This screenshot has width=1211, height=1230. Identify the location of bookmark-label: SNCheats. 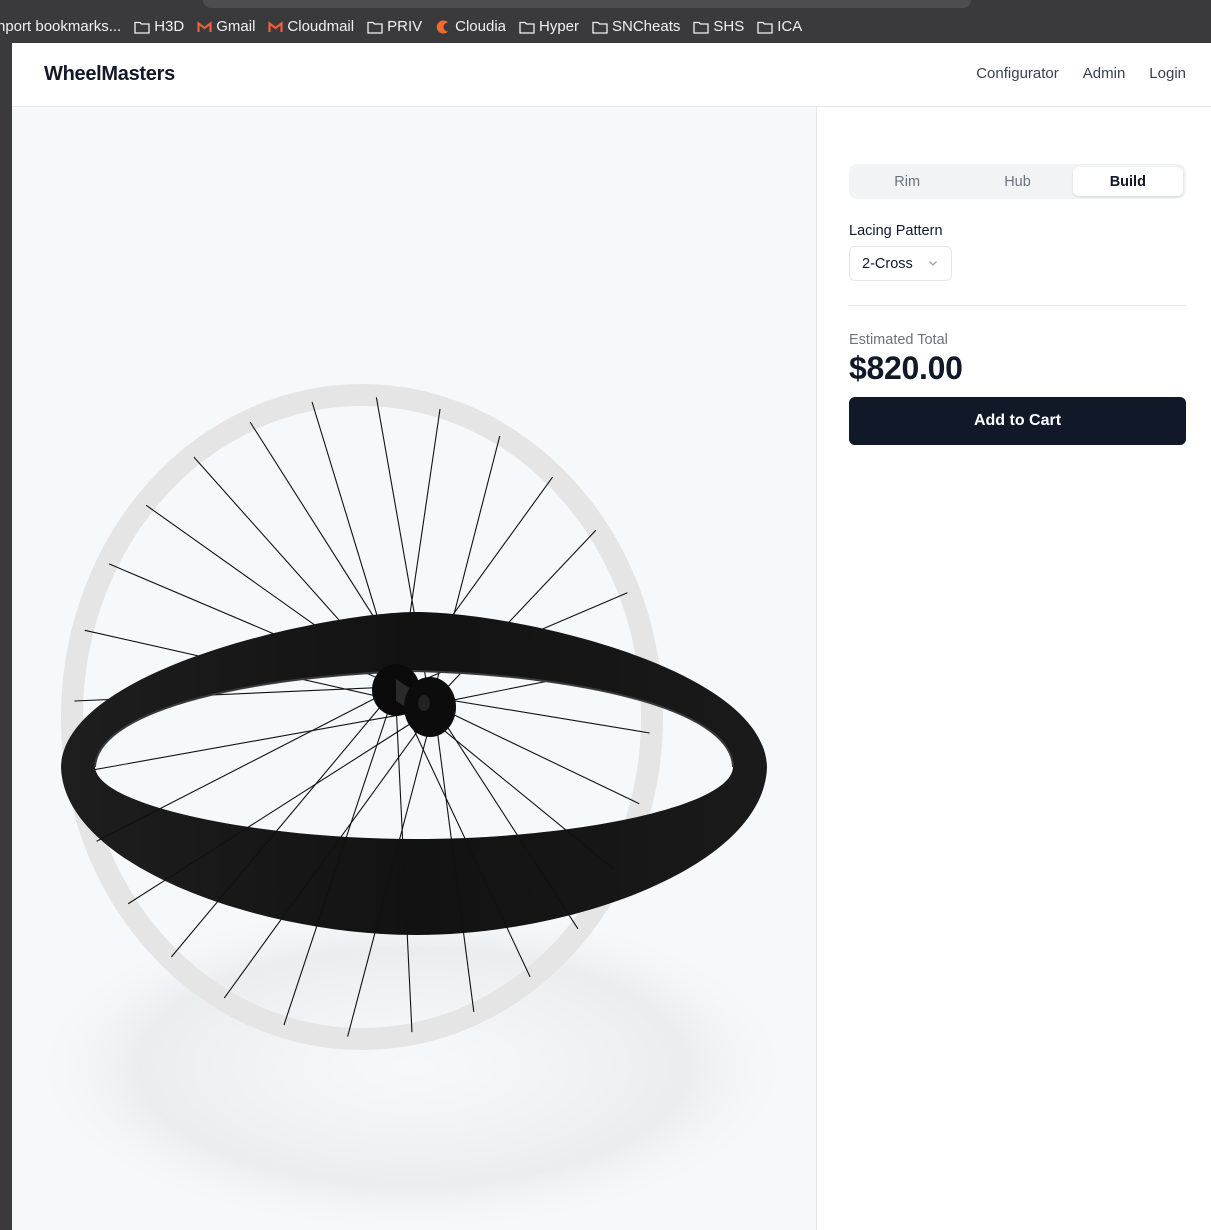
(646, 26).